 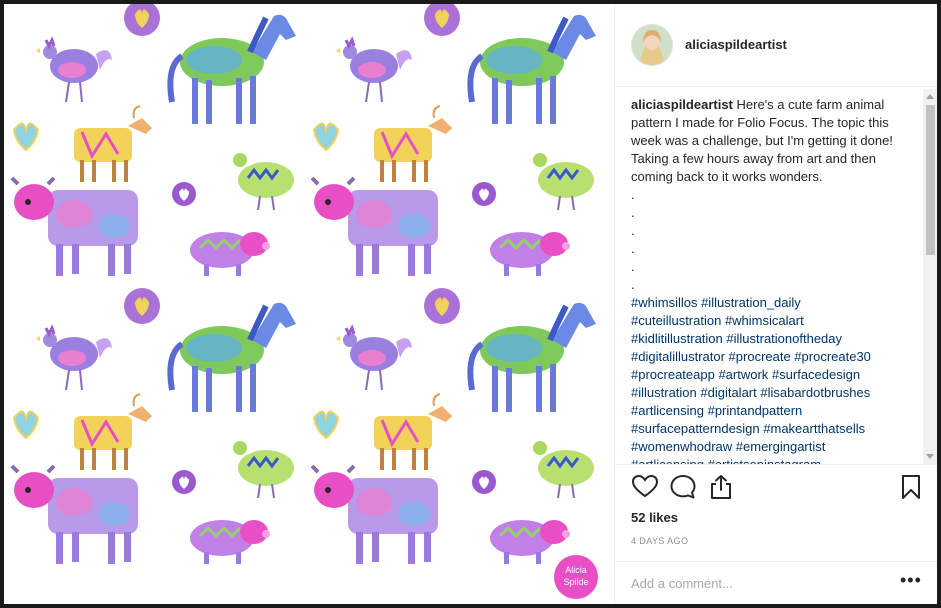 What do you see at coordinates (772, 411) in the screenshot?
I see `hashtag-line: #artlicensing #printandpattern` at bounding box center [772, 411].